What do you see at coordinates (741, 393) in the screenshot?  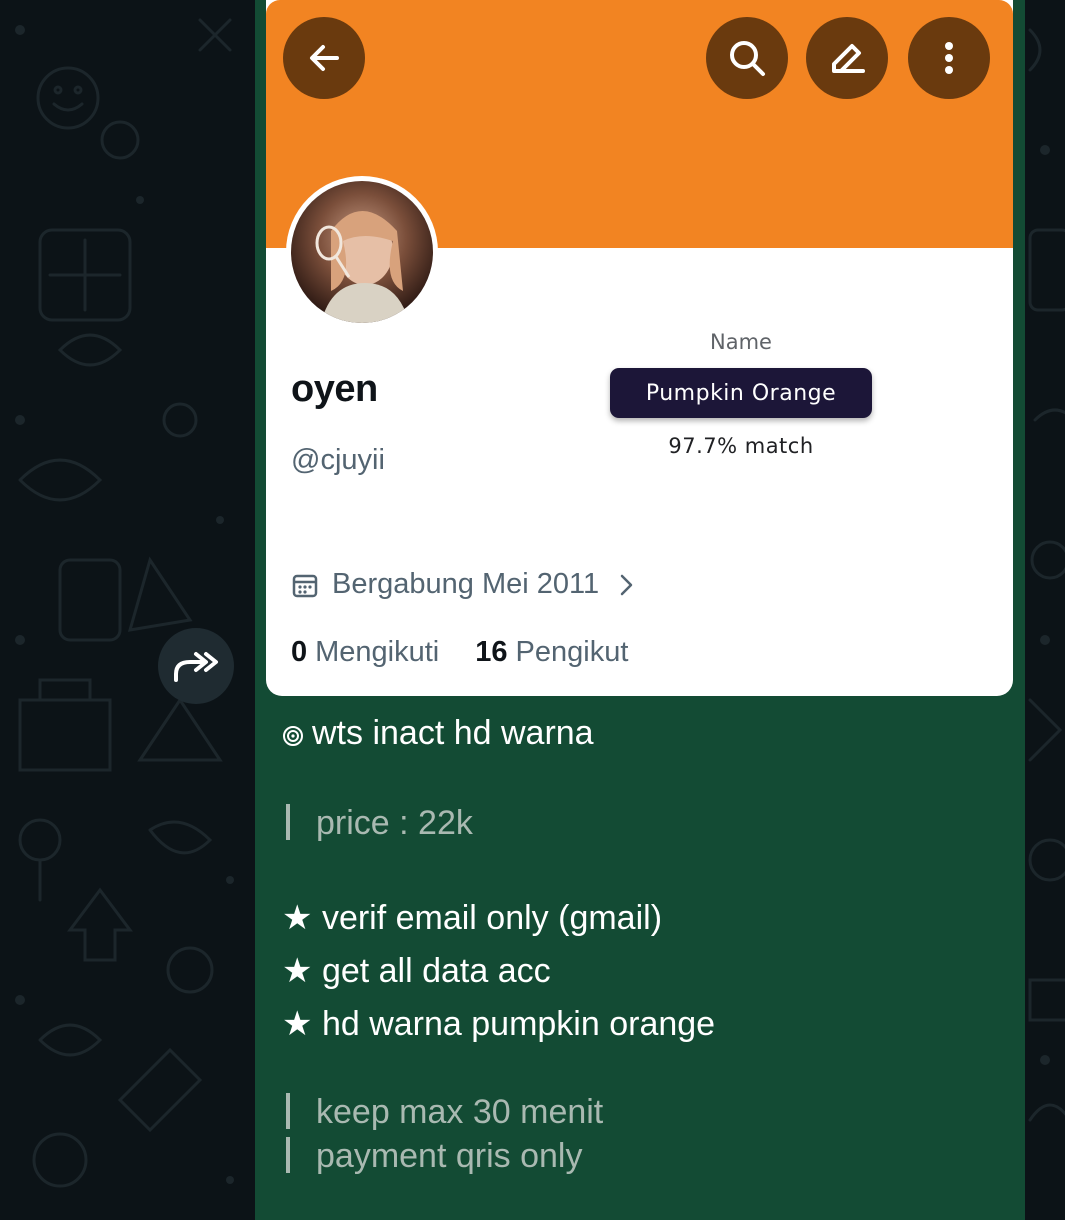 I see `color-name-badge: Pumpkin Orange` at bounding box center [741, 393].